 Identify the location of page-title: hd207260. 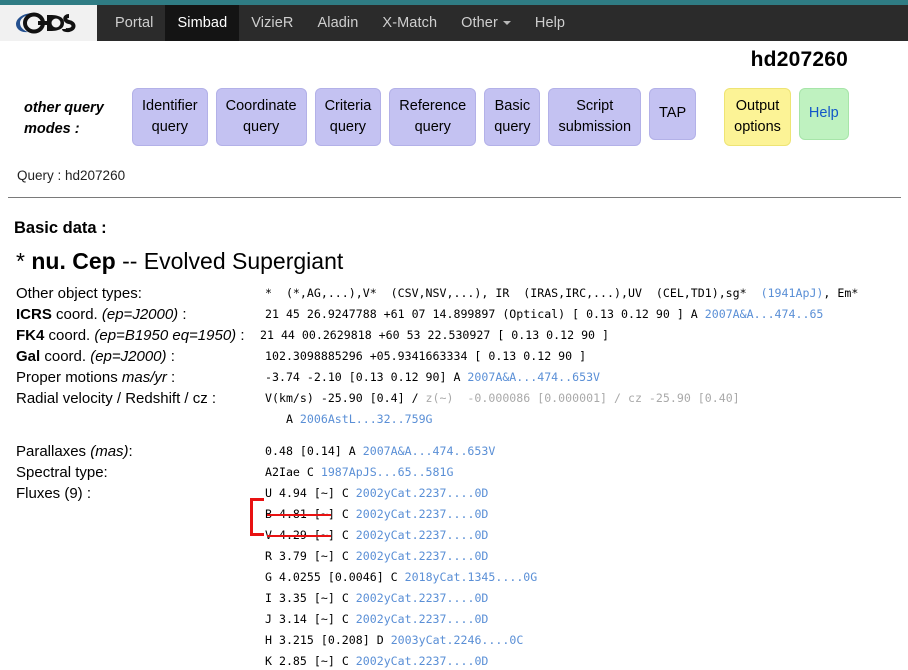
(799, 59).